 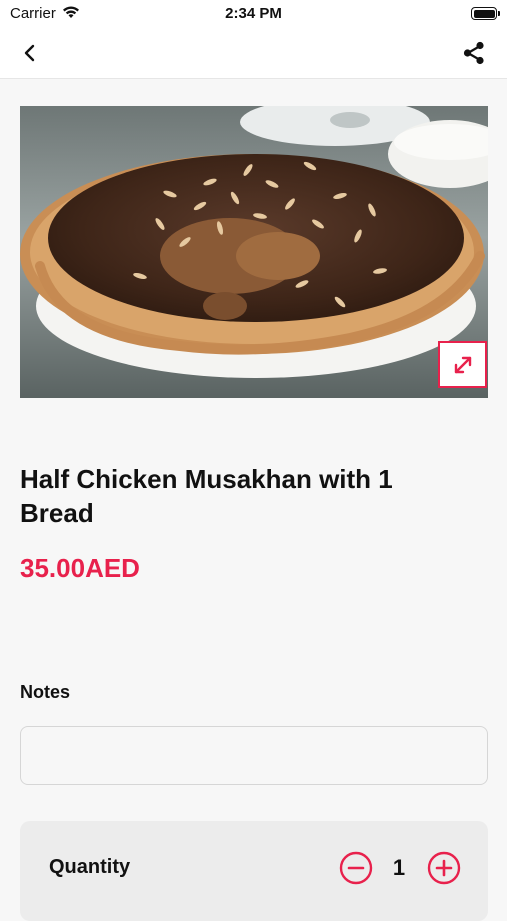 What do you see at coordinates (45, 692) in the screenshot?
I see `notes-label: Notes` at bounding box center [45, 692].